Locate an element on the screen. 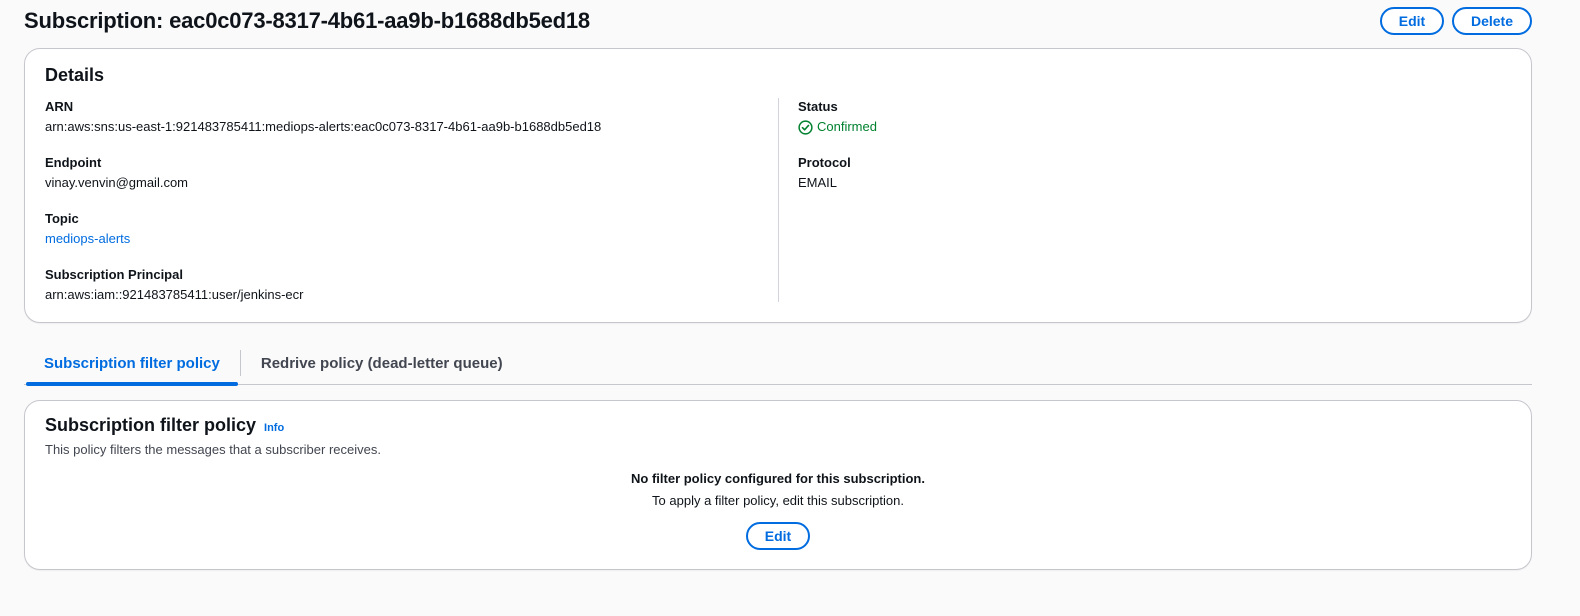 This screenshot has width=1580, height=616. status-text: Confirmed is located at coordinates (847, 126).